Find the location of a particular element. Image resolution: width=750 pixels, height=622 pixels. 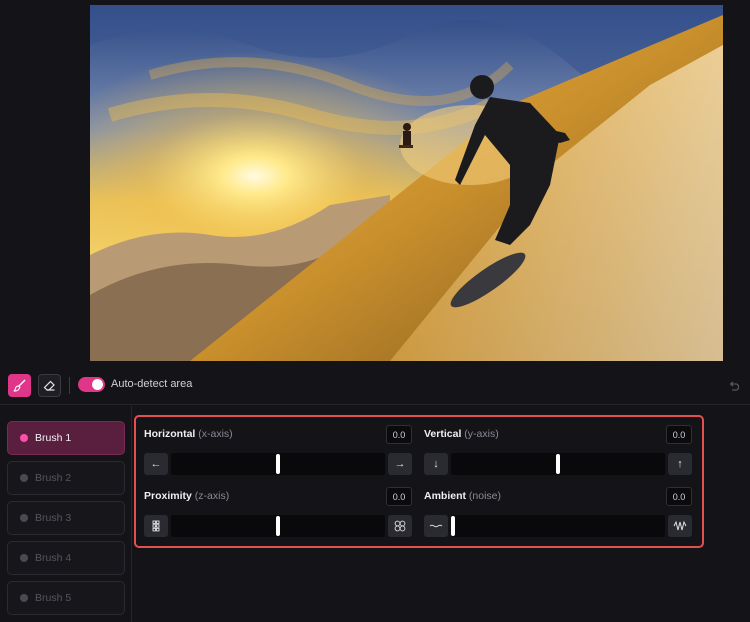

undo-button is located at coordinates (734, 386).